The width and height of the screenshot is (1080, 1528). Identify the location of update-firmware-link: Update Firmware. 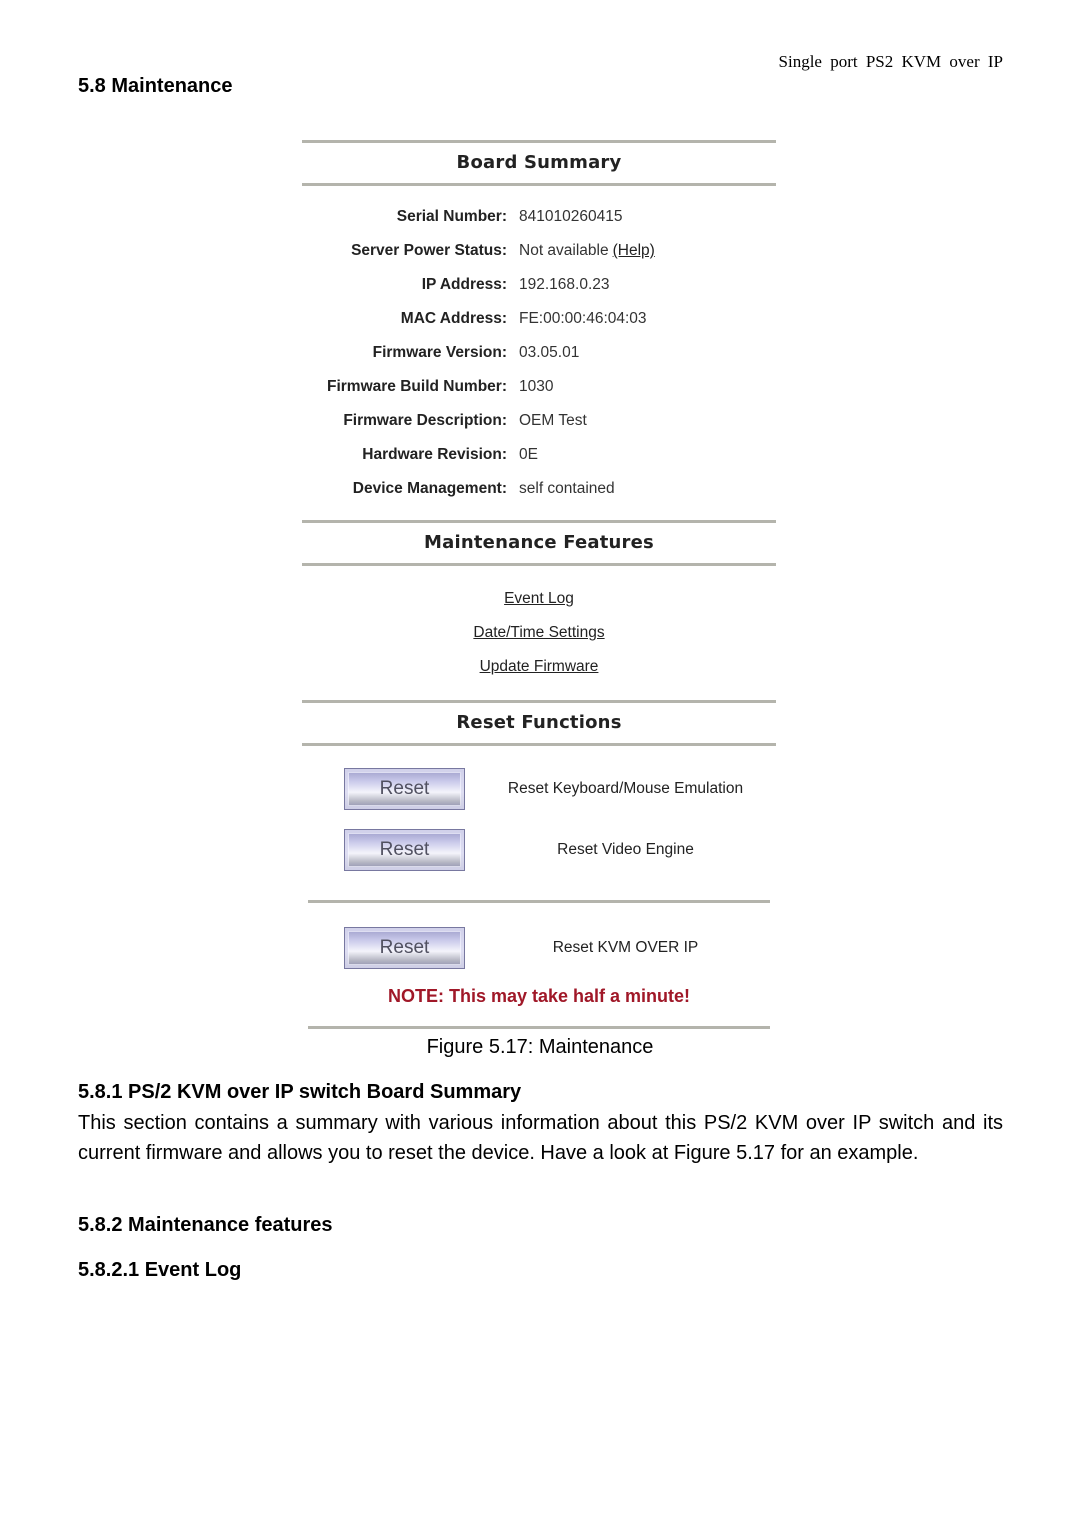
(539, 669).